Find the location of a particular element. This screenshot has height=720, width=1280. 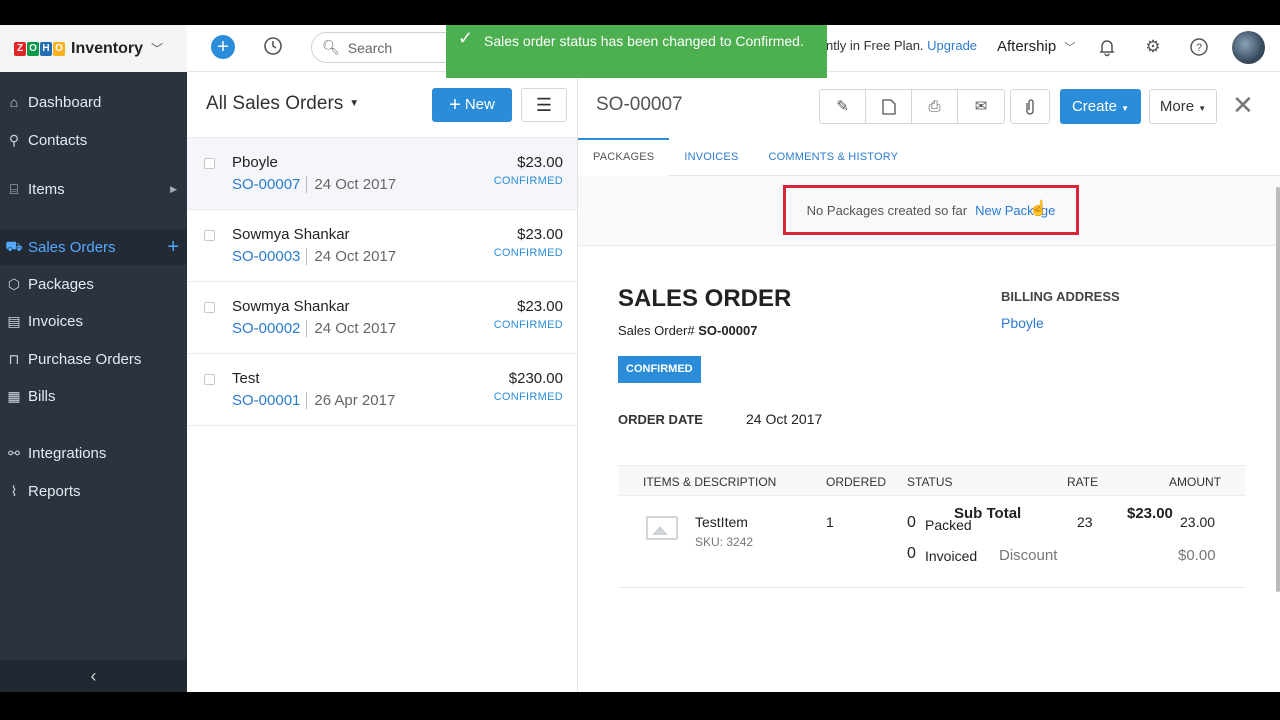

so-reference: Sales Order# SO-00007 is located at coordinates (688, 330).